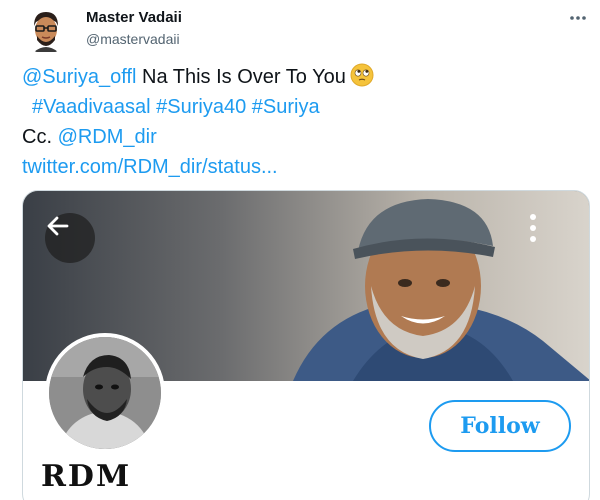  I want to click on cartoon-avatar-image, so click(46, 30).